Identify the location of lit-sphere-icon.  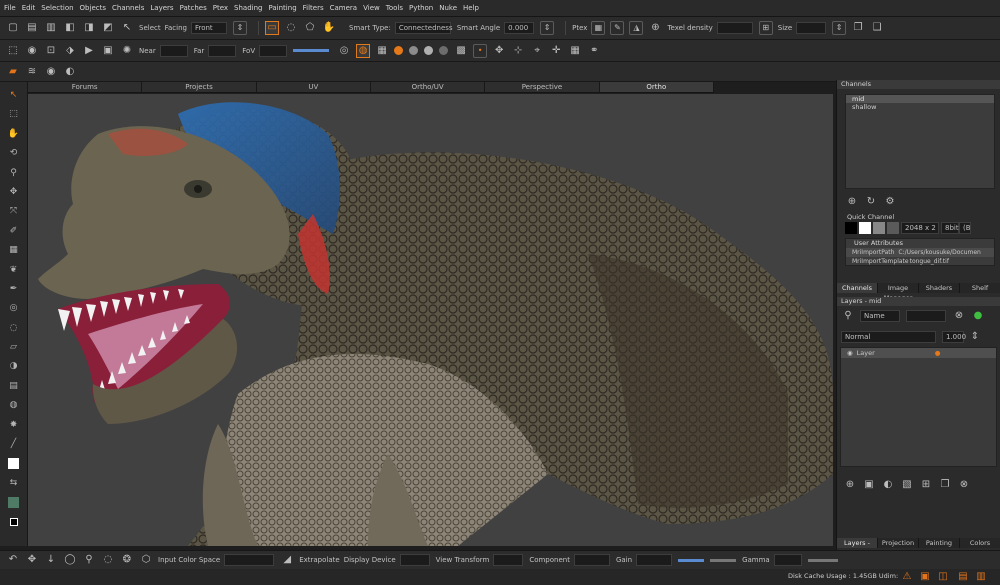
(429, 50).